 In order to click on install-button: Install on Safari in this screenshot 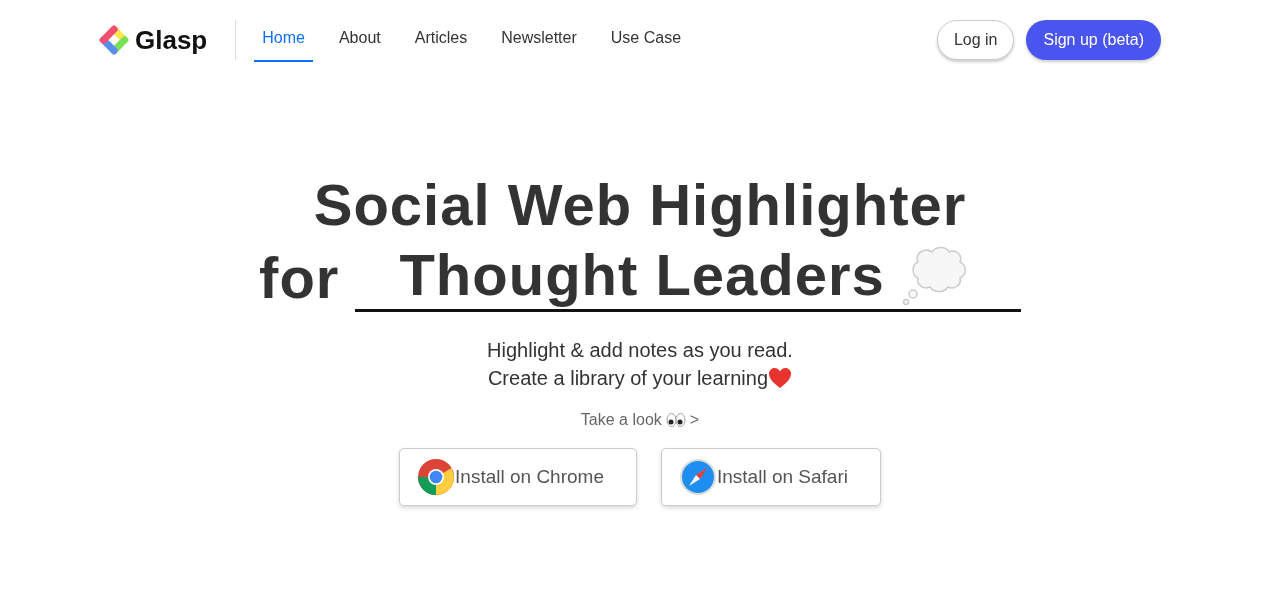, I will do `click(770, 477)`.